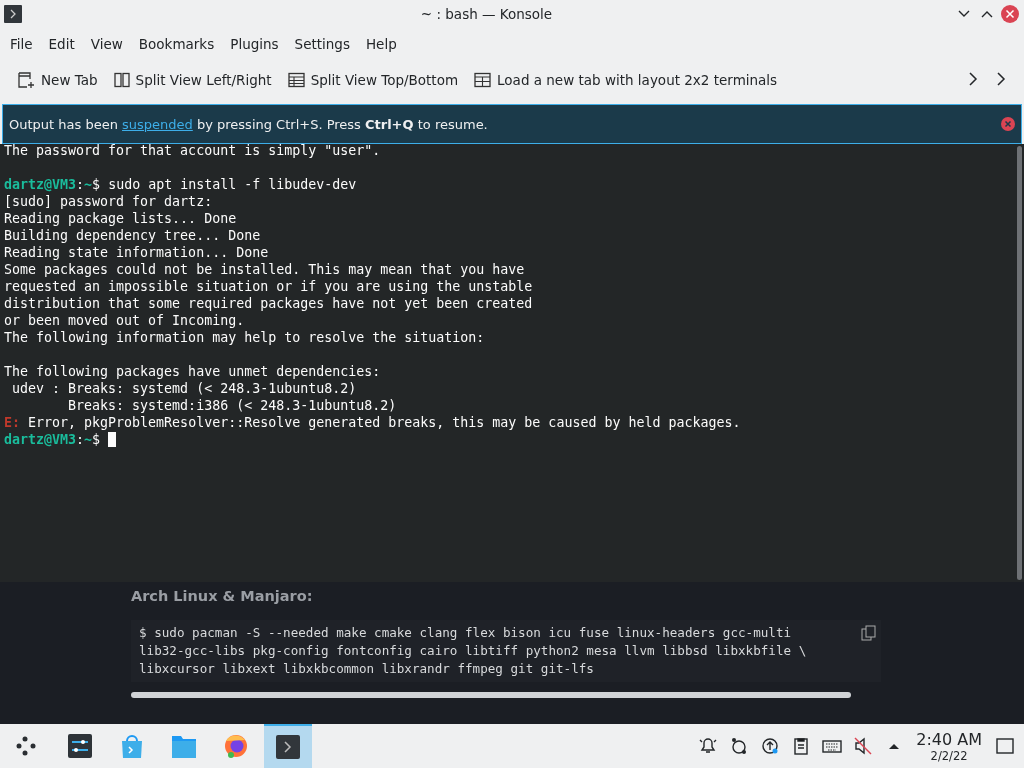  Describe the element at coordinates (157, 124) in the screenshot. I see `suspended-link: suspended` at that location.